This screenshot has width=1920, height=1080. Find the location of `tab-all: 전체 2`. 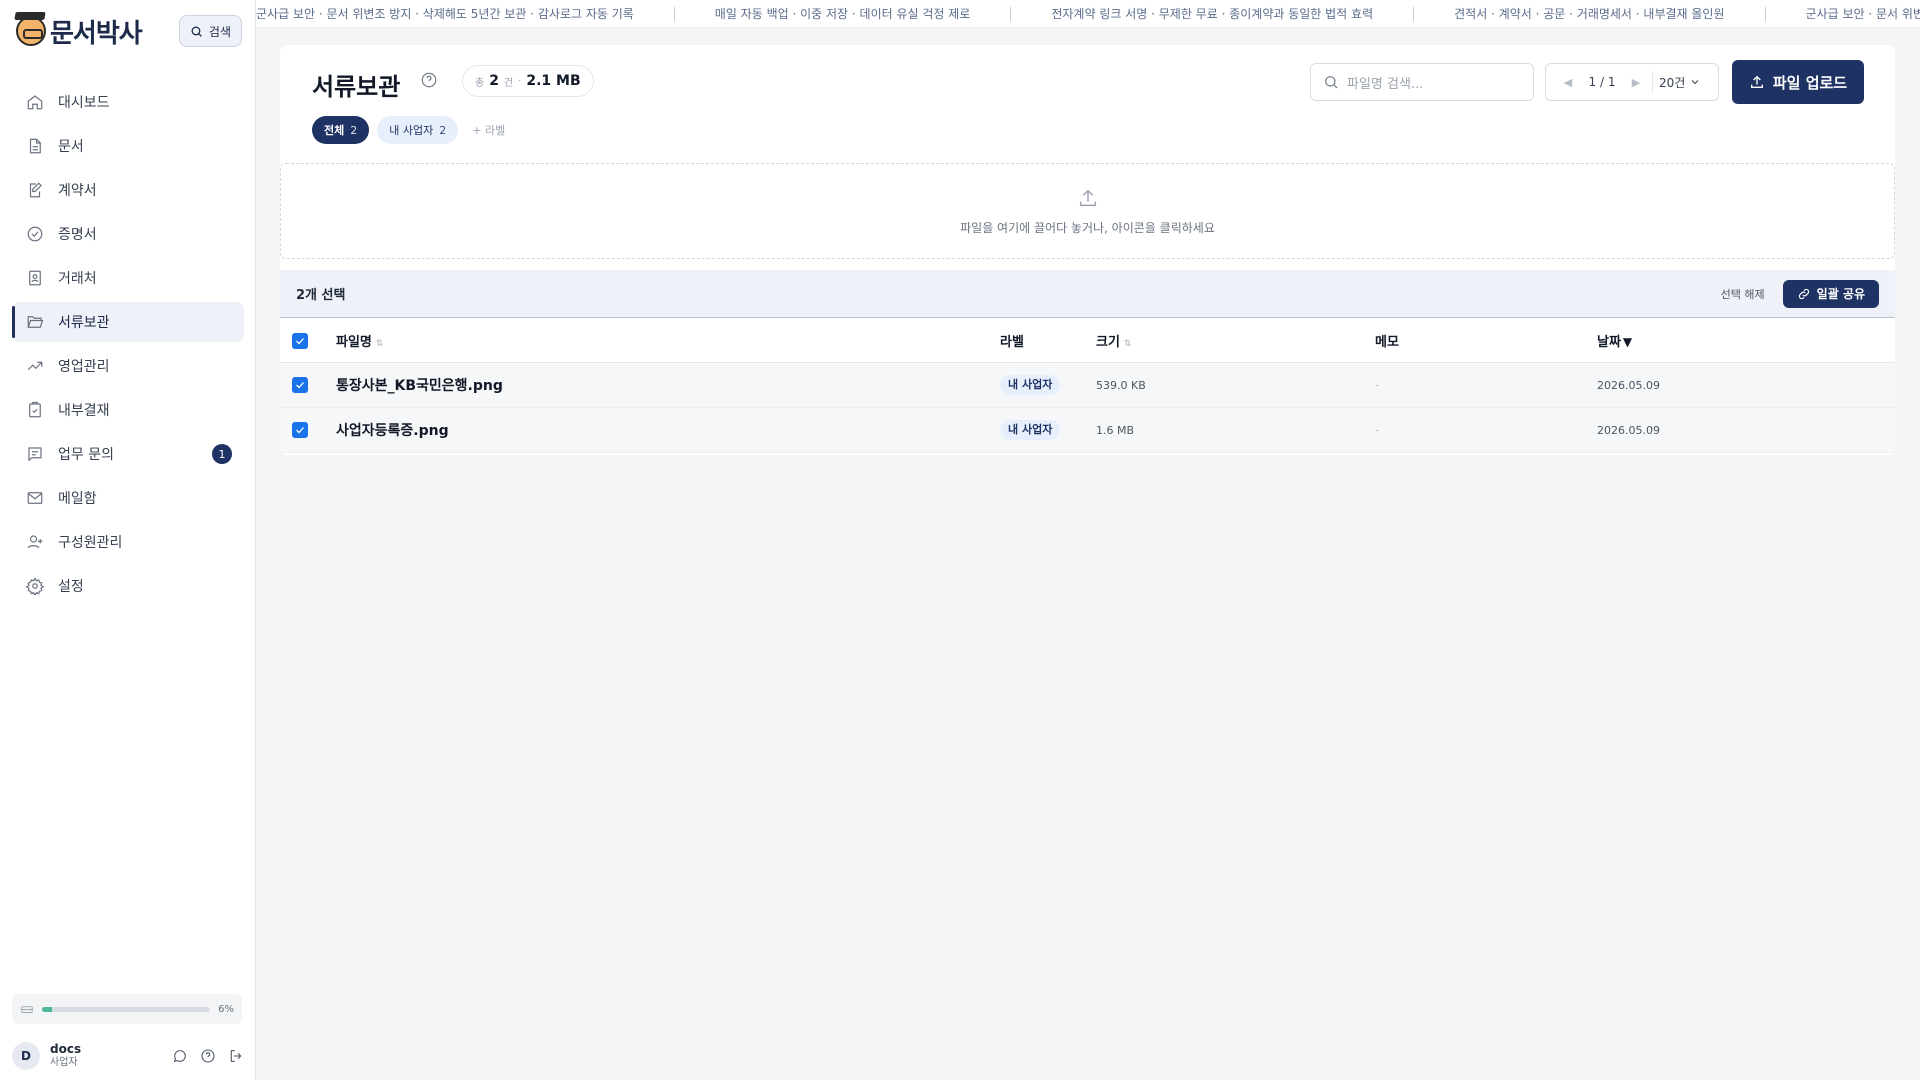

tab-all: 전체 2 is located at coordinates (341, 130).